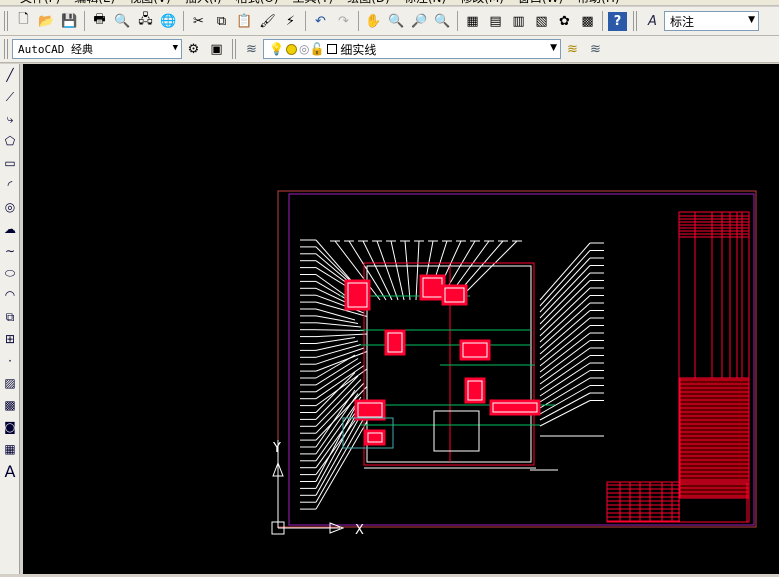  What do you see at coordinates (257, 2) in the screenshot?
I see `menu-item: 格式(O)` at bounding box center [257, 2].